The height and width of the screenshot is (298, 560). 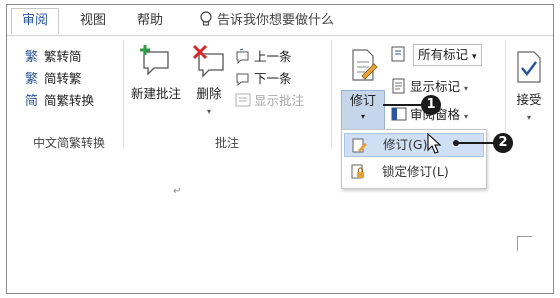 I want to click on accept-icon, so click(x=529, y=67).